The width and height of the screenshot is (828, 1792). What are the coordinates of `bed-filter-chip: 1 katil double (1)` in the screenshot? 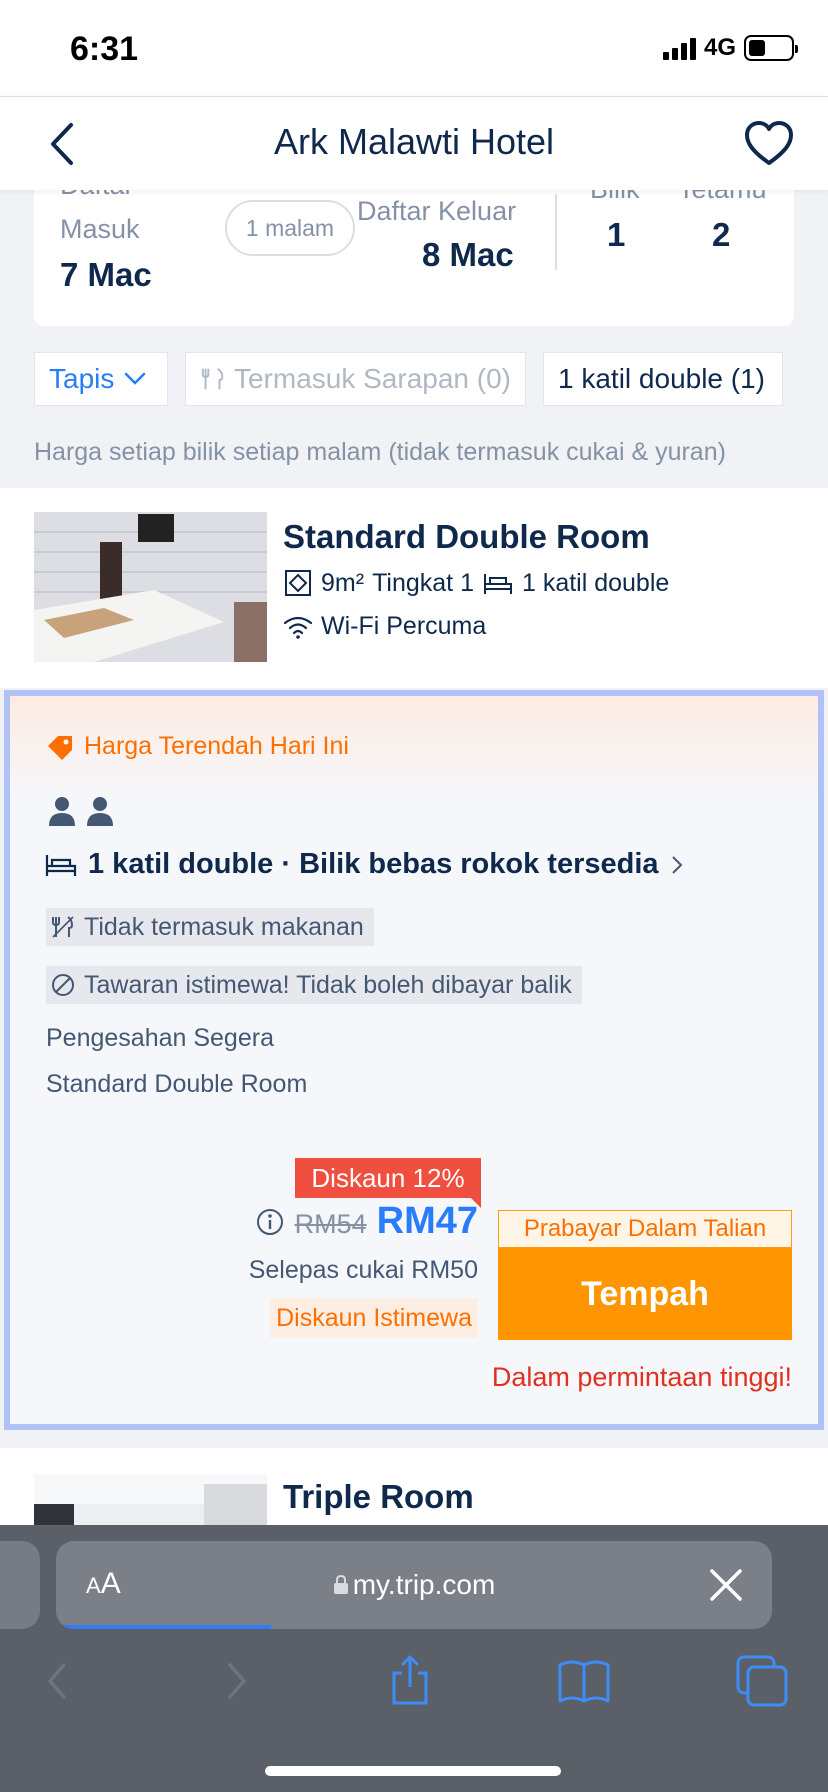 It's located at (663, 379).